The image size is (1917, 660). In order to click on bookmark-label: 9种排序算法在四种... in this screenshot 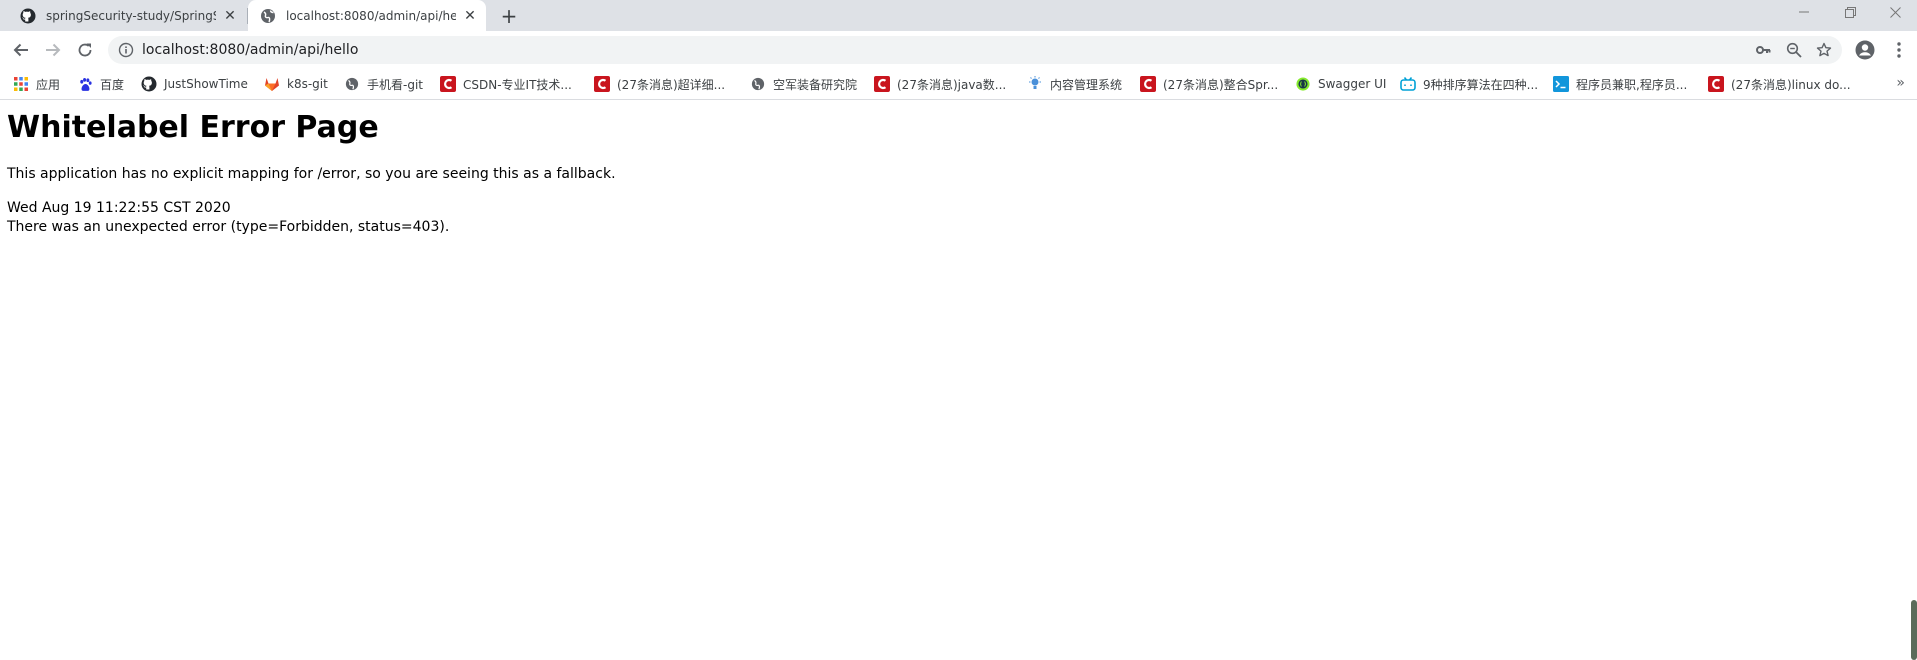, I will do `click(1481, 84)`.